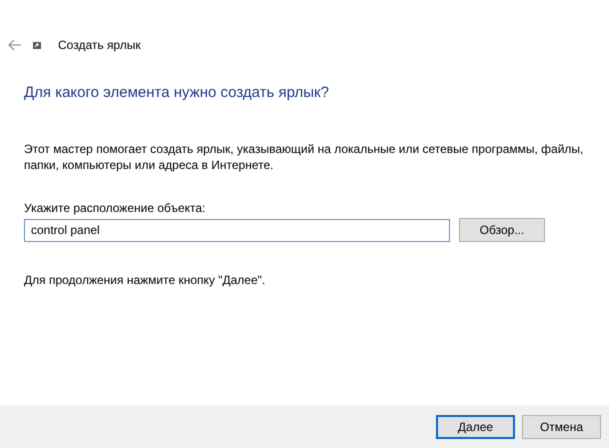 Image resolution: width=609 pixels, height=448 pixels. I want to click on back-icon, so click(15, 45).